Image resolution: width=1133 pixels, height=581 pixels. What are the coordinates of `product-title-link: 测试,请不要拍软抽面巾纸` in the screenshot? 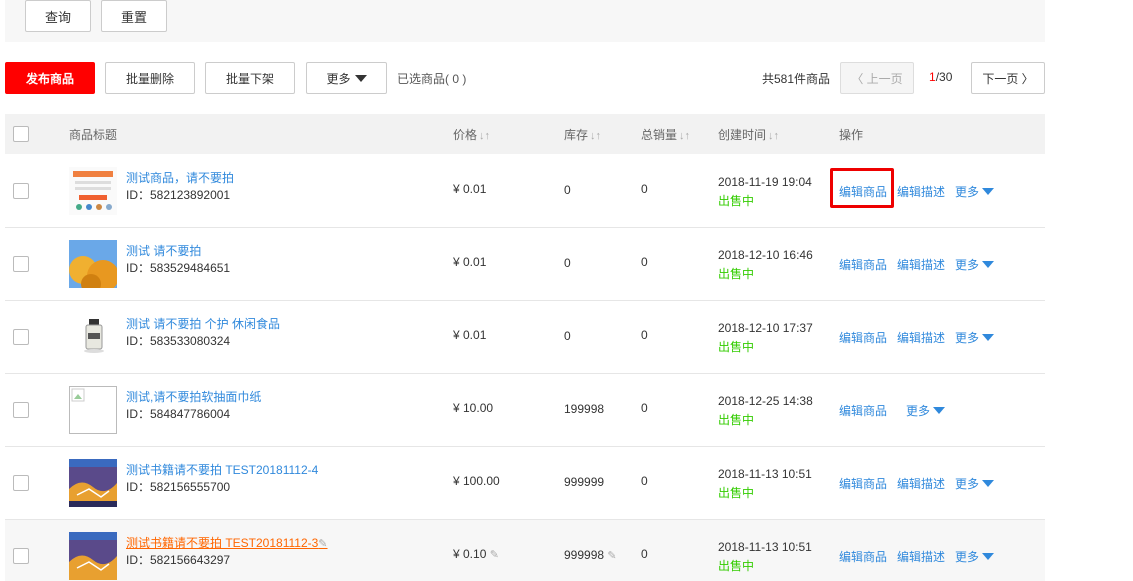 It's located at (193, 396).